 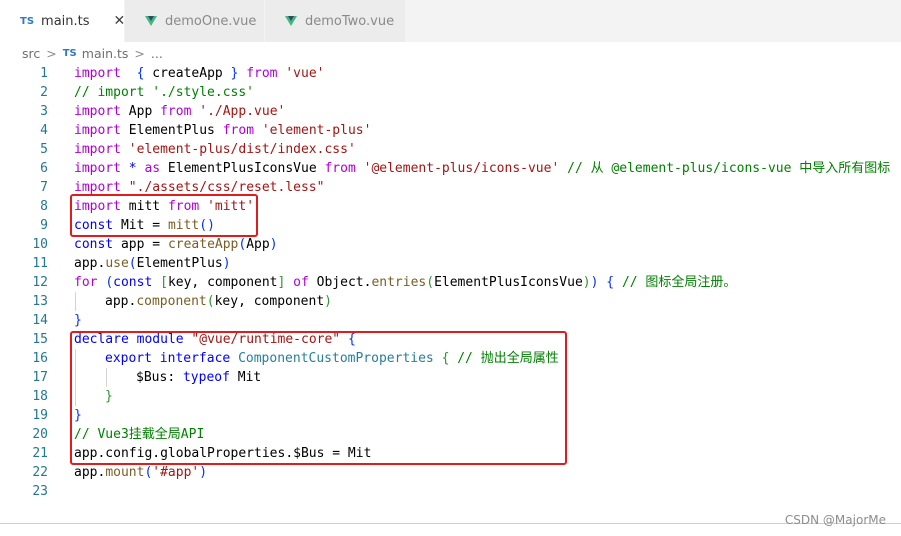 I want to click on code-token: of, so click(x=301, y=282).